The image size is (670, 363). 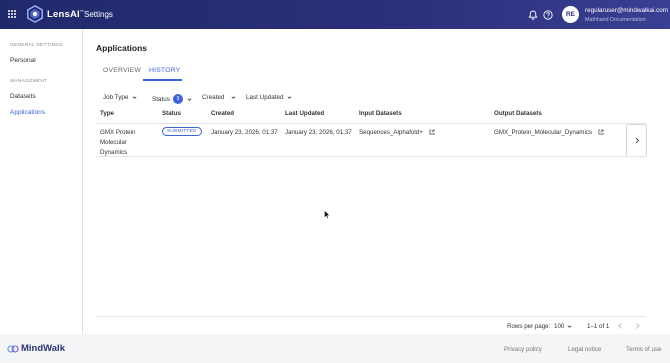 I want to click on tab-history: HISTORY, so click(x=164, y=70).